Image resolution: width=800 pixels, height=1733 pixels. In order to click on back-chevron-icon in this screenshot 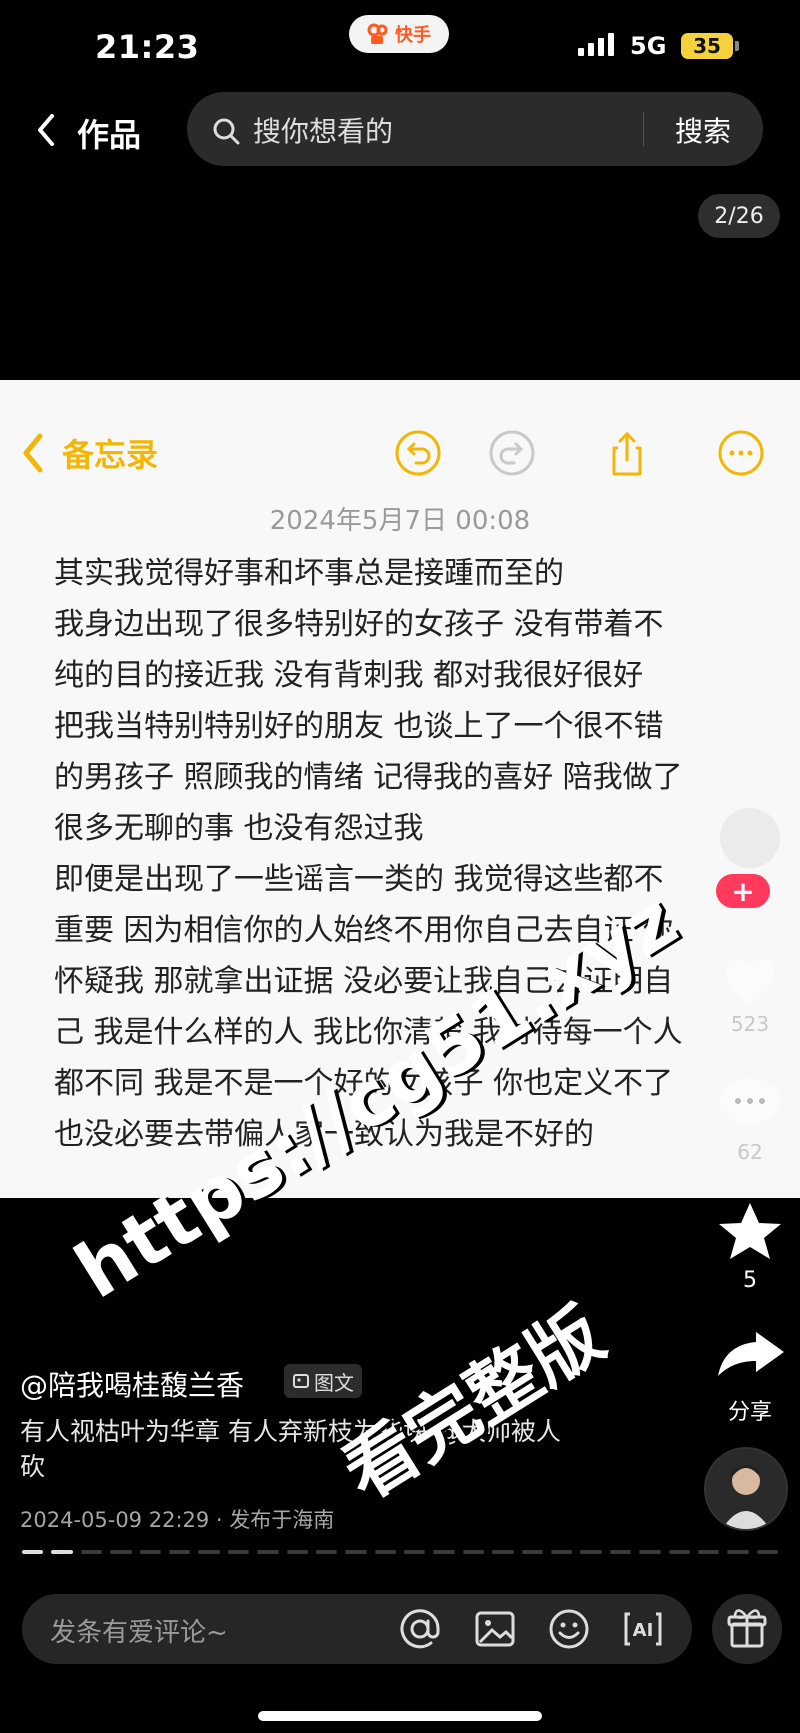, I will do `click(48, 130)`.